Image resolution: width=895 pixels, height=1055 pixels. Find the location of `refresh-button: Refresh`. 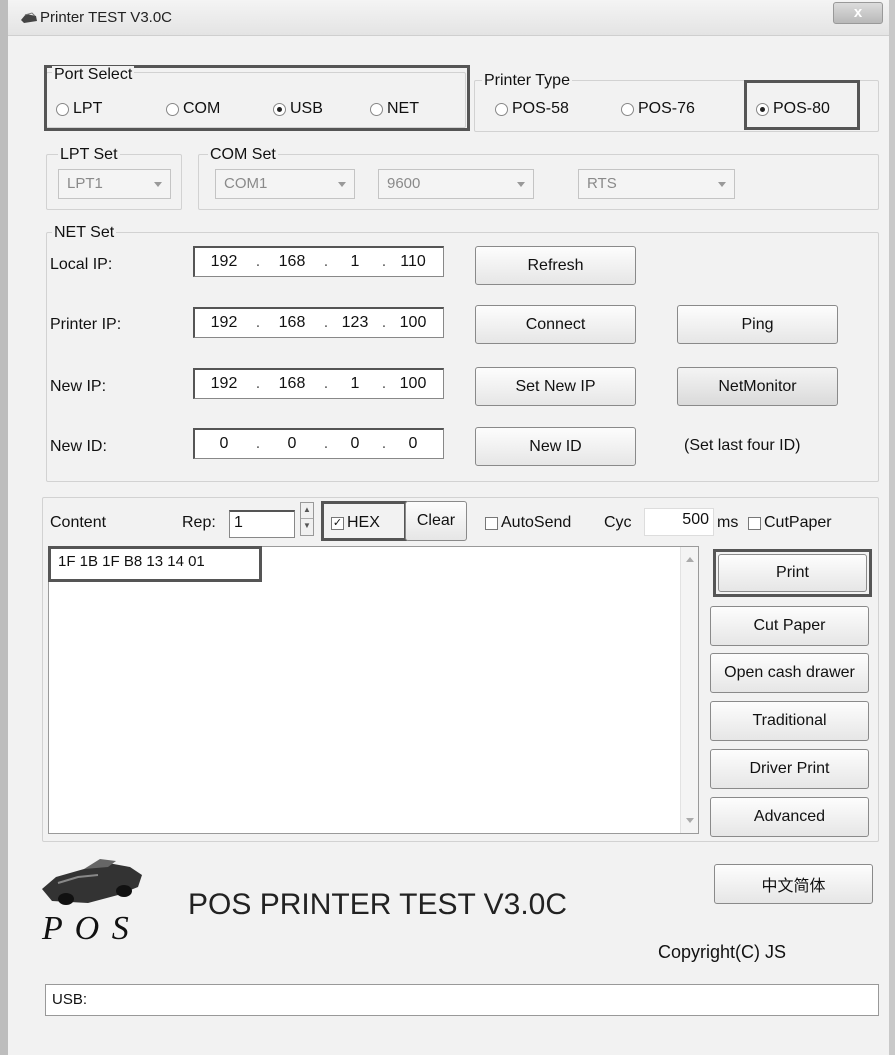

refresh-button: Refresh is located at coordinates (555, 265).